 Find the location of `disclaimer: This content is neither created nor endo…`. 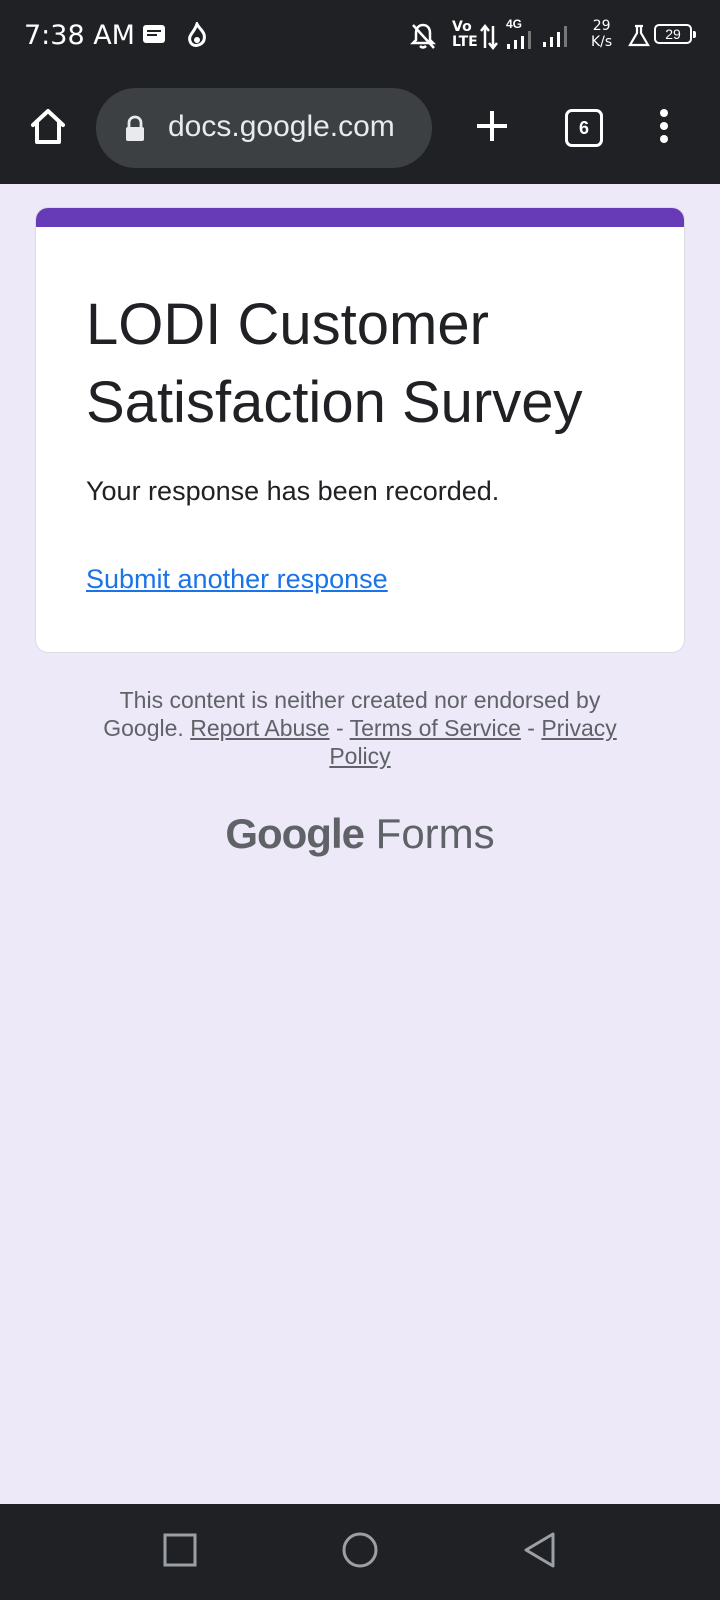

disclaimer: This content is neither created nor endo… is located at coordinates (360, 728).